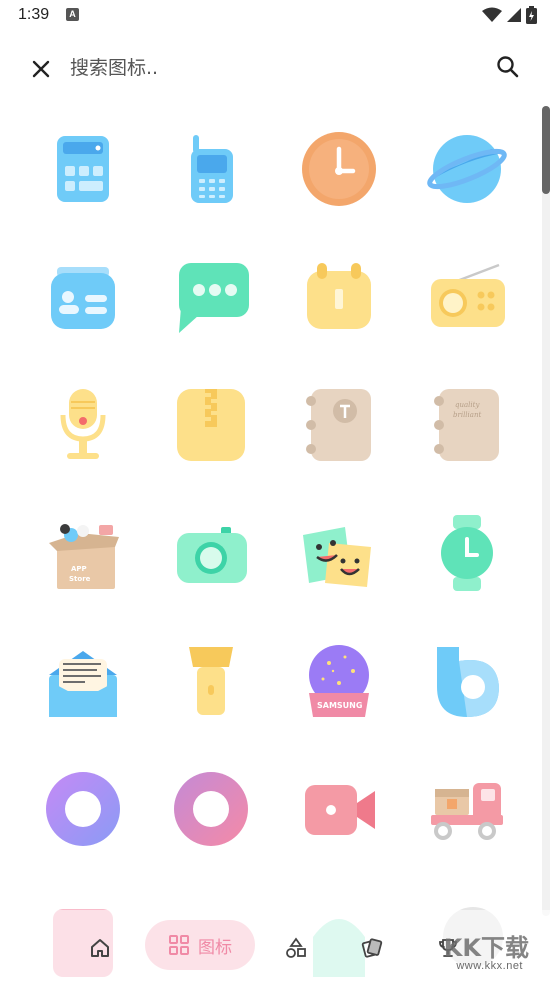 Image resolution: width=551 pixels, height=981 pixels. What do you see at coordinates (467, 415) in the screenshot?
I see `svg-text: brilliant` at bounding box center [467, 415].